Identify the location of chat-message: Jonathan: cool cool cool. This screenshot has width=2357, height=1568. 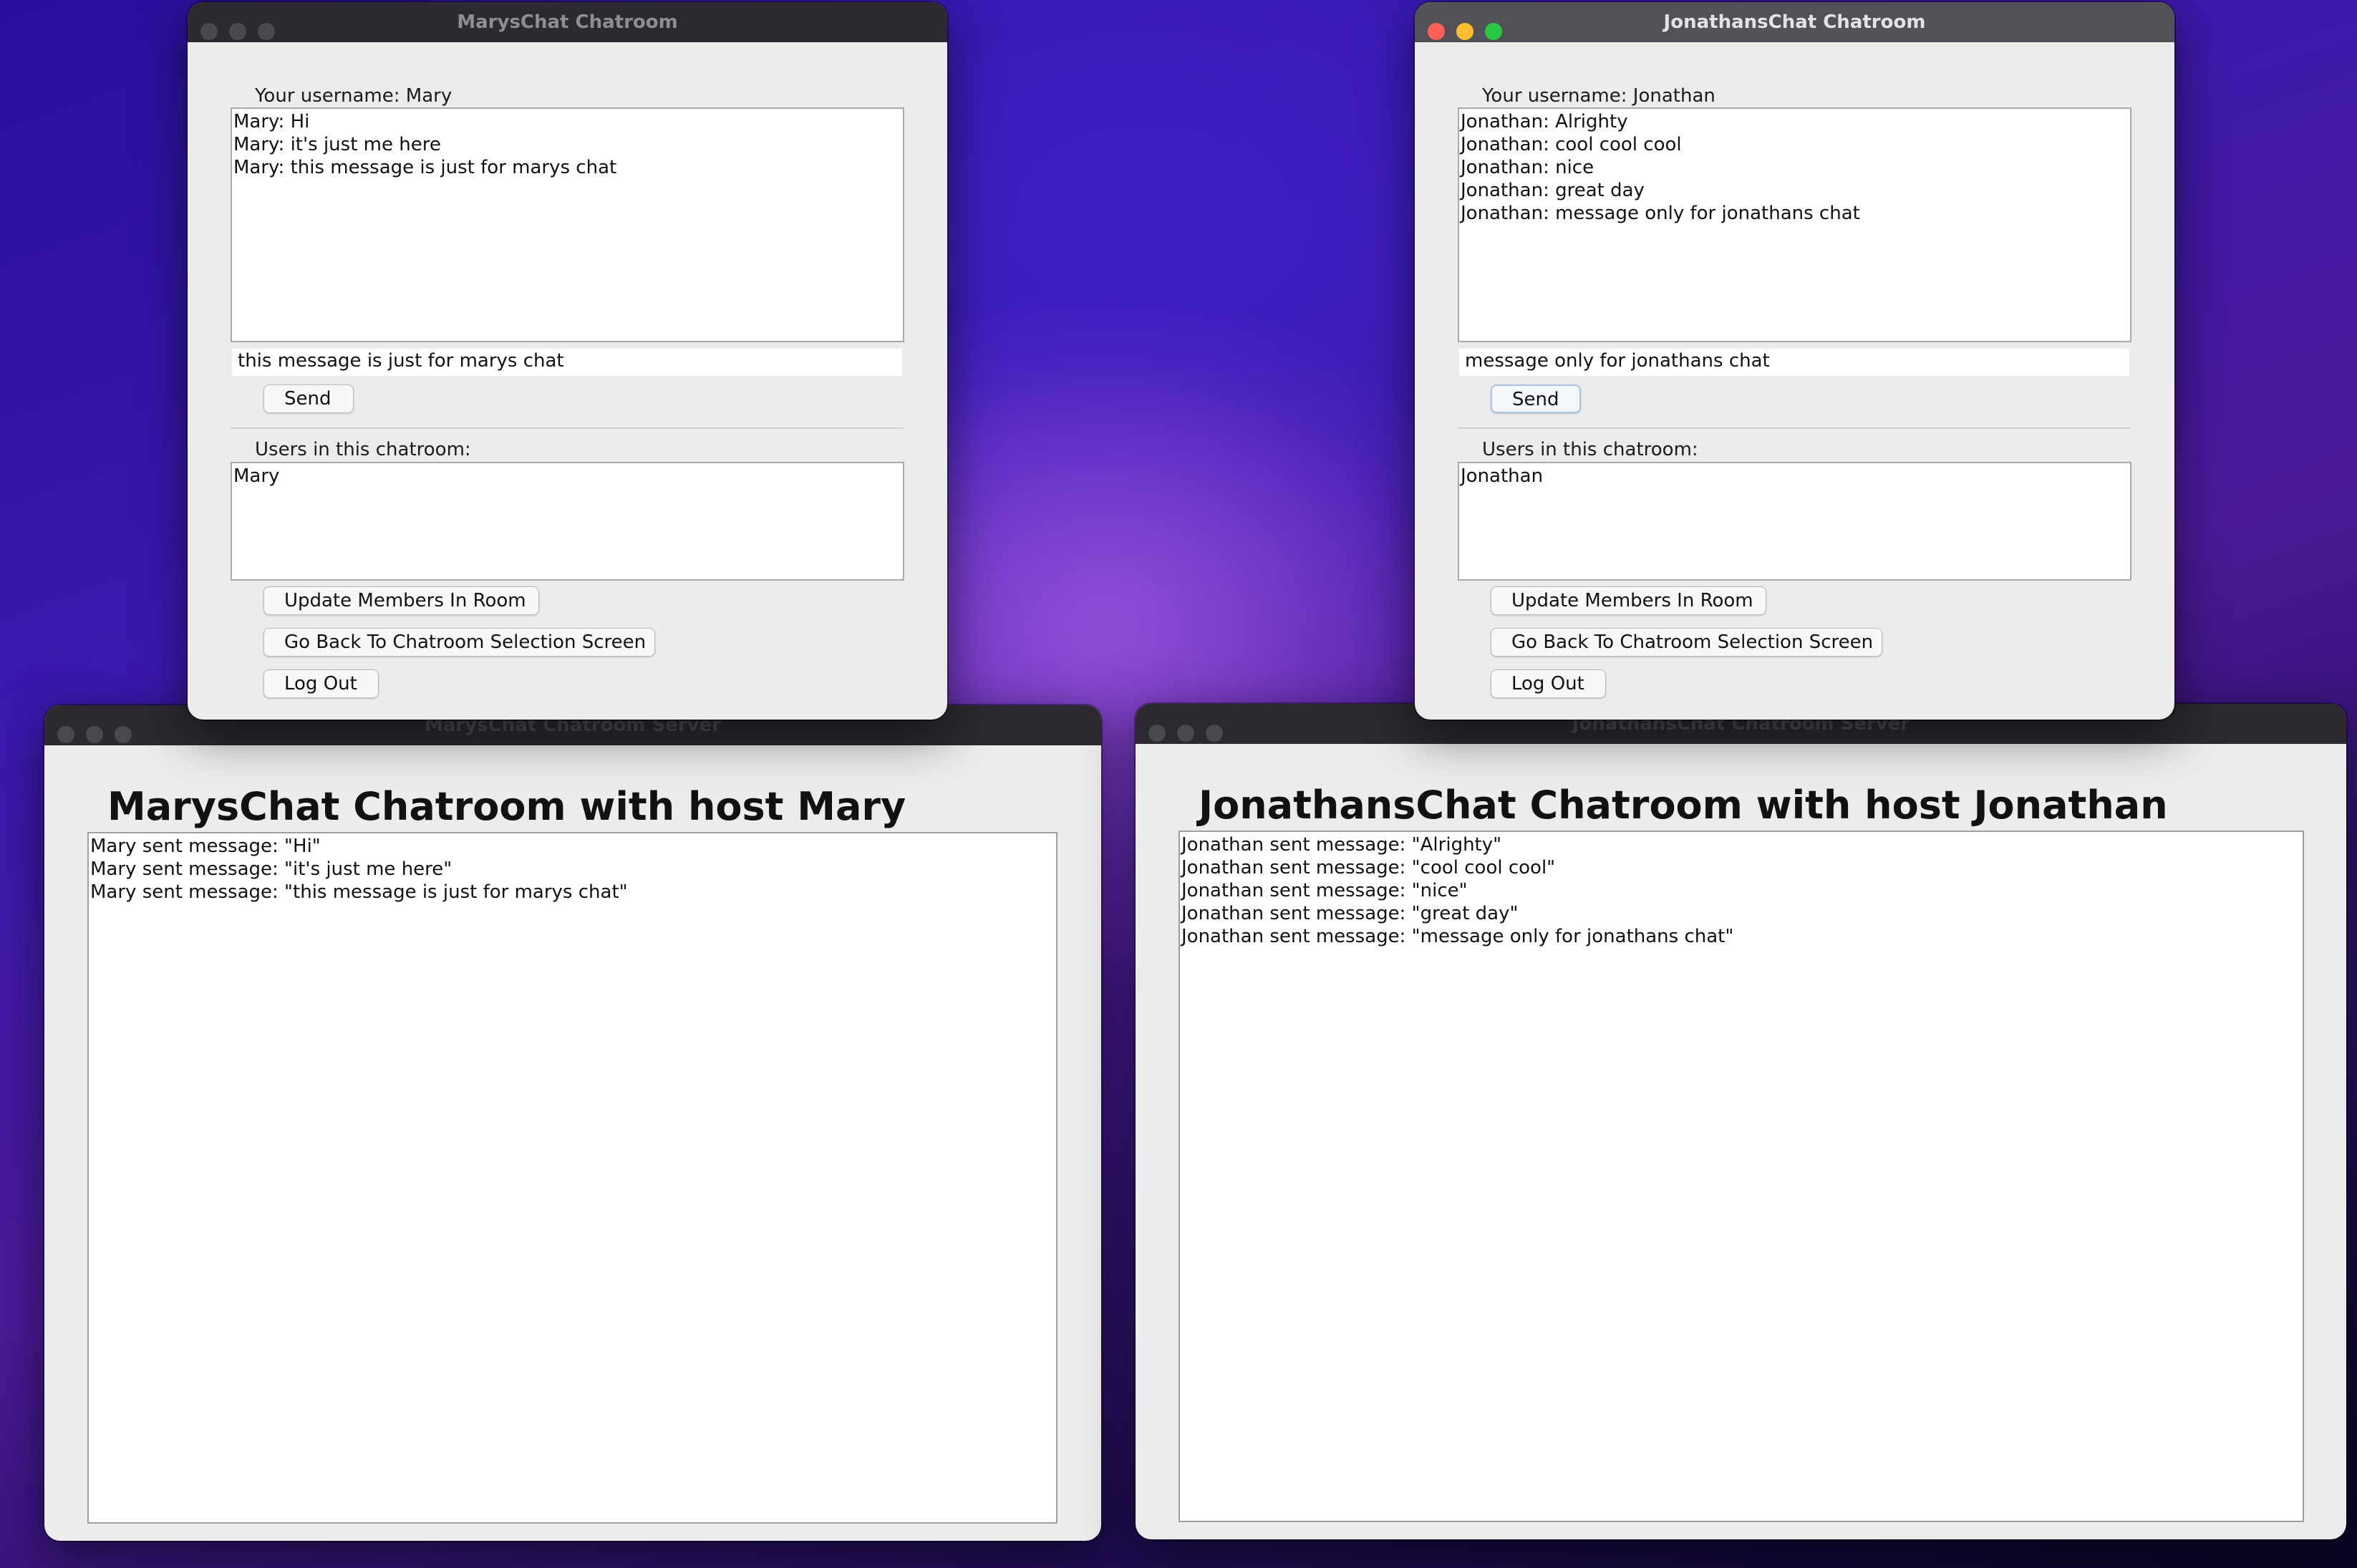
(1572, 144).